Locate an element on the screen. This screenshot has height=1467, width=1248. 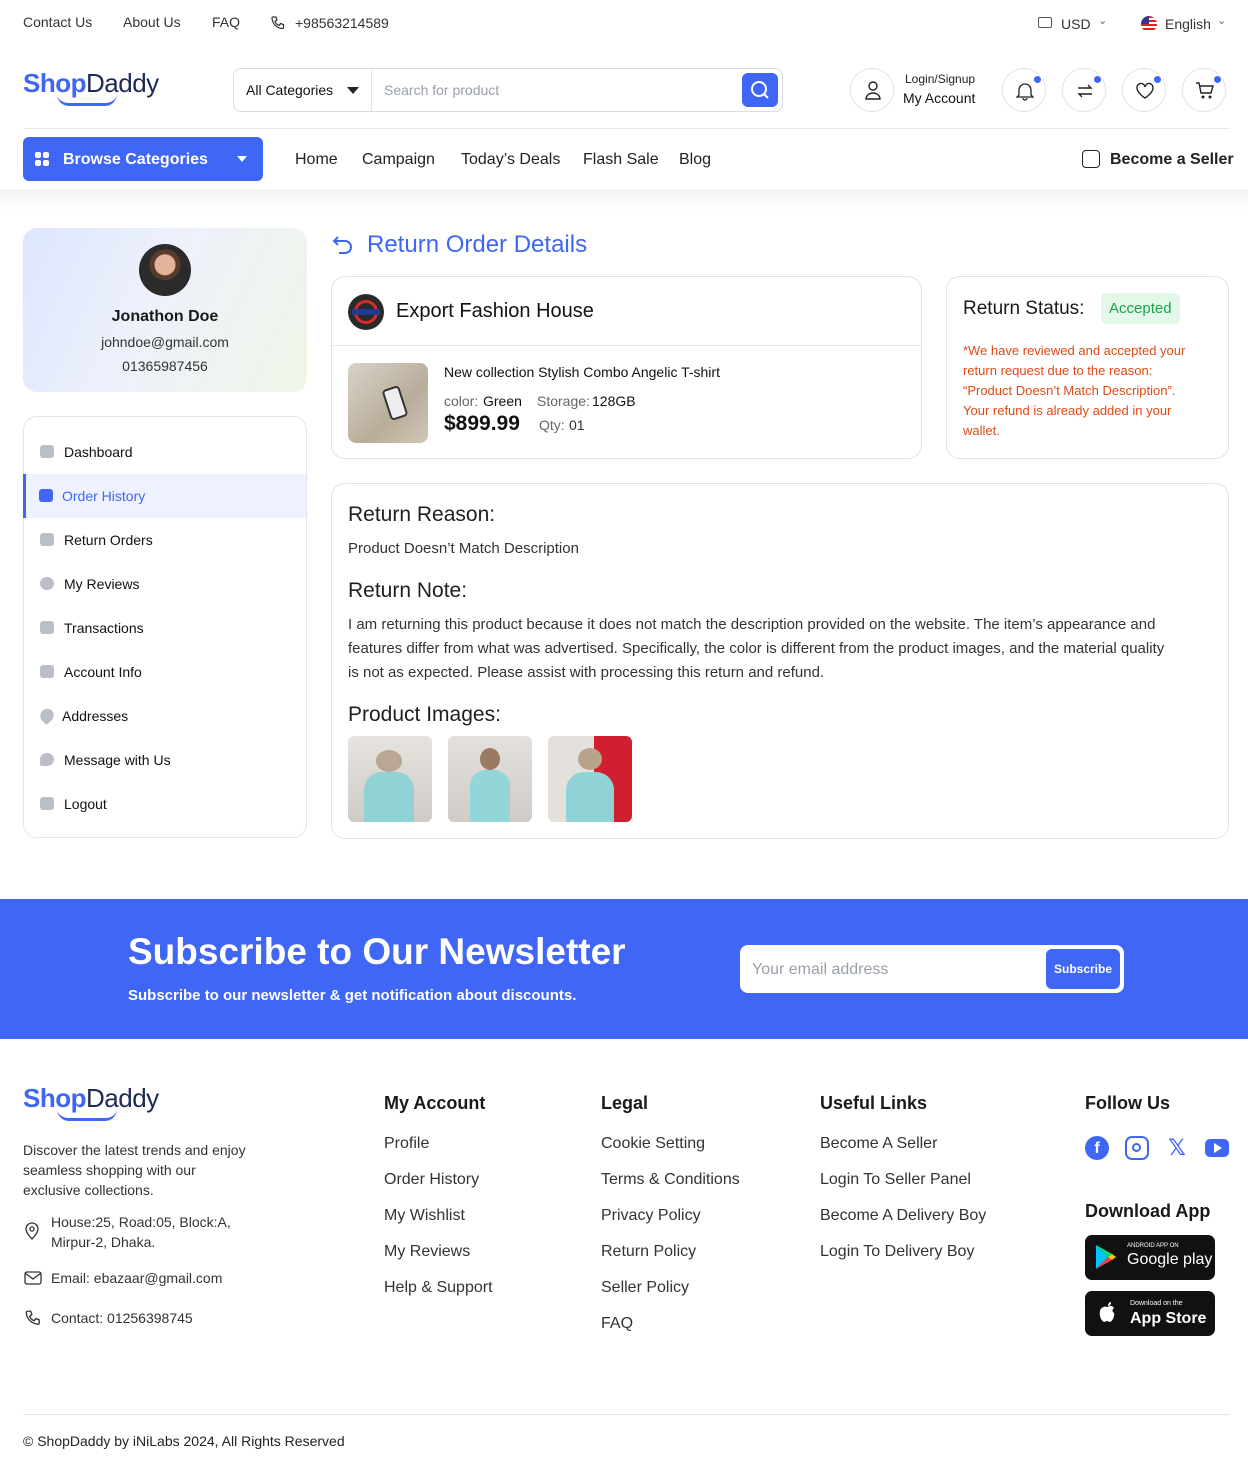
footer-my-account-heading: My Account is located at coordinates (435, 1103).